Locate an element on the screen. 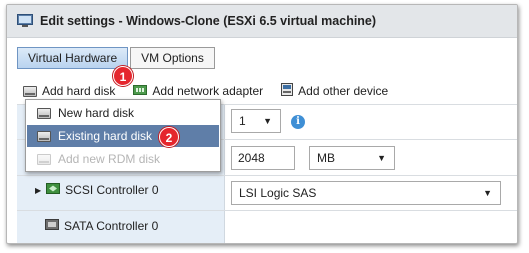 The width and height of the screenshot is (529, 253). expand-arrow-icon: ▶ is located at coordinates (38, 190).